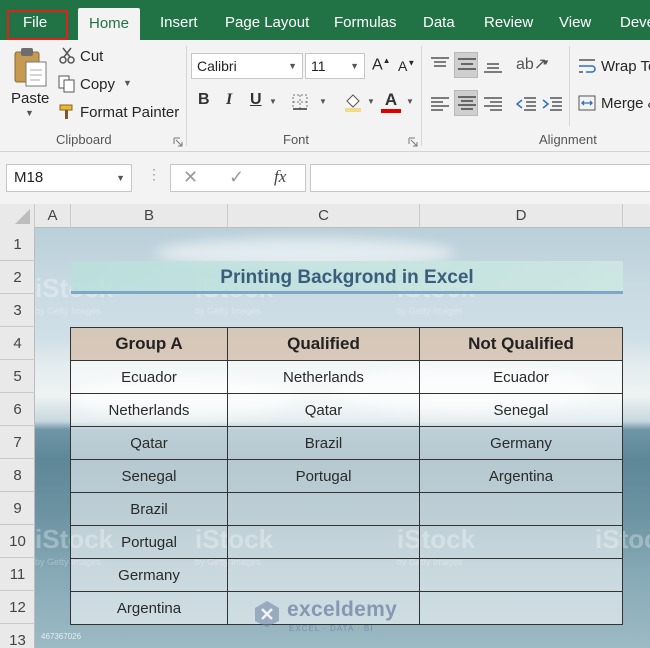 This screenshot has height=648, width=650. What do you see at coordinates (17, 442) in the screenshot?
I see `row-header: 7` at bounding box center [17, 442].